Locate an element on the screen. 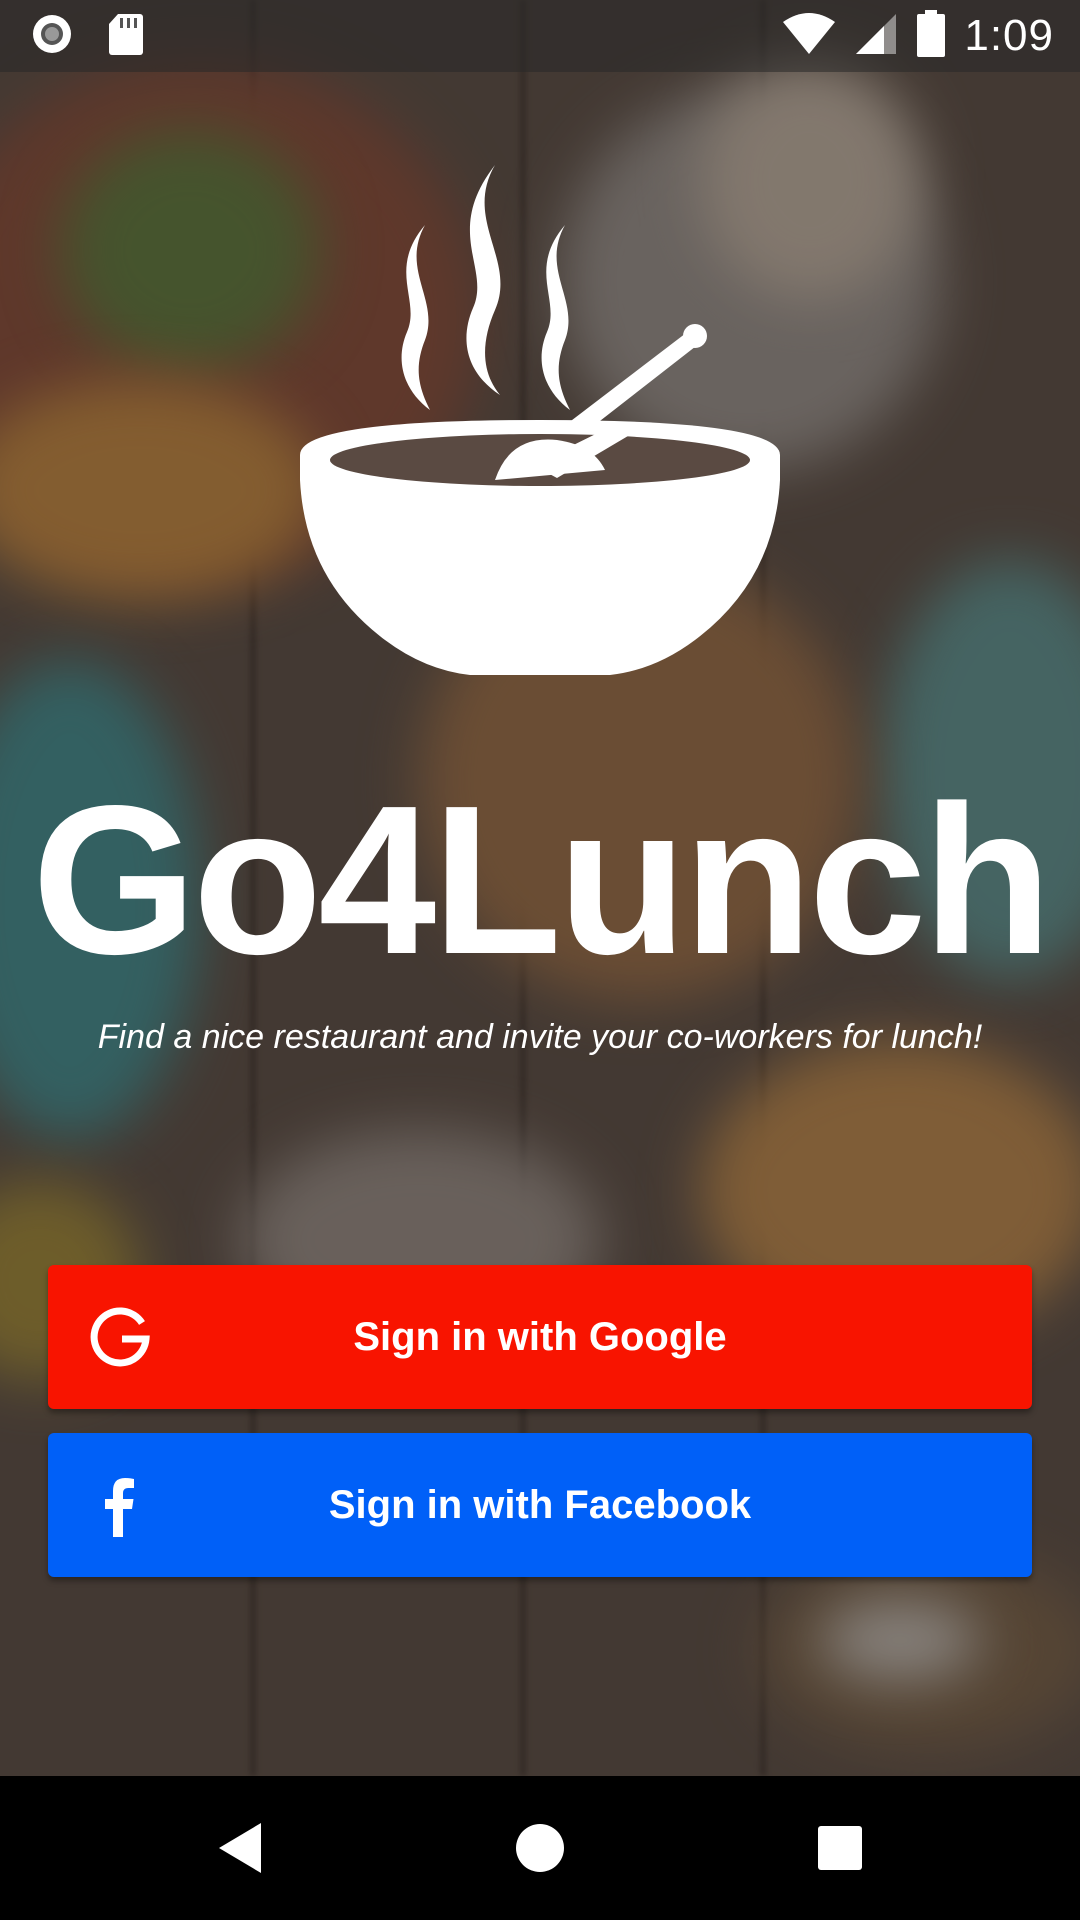  navigation-bar is located at coordinates (540, 1848).